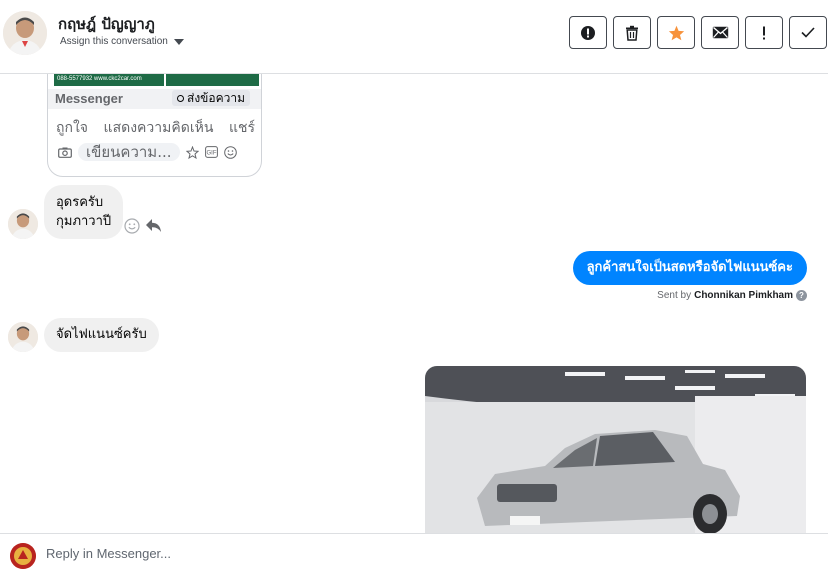  I want to click on mark-done-button, so click(808, 32).